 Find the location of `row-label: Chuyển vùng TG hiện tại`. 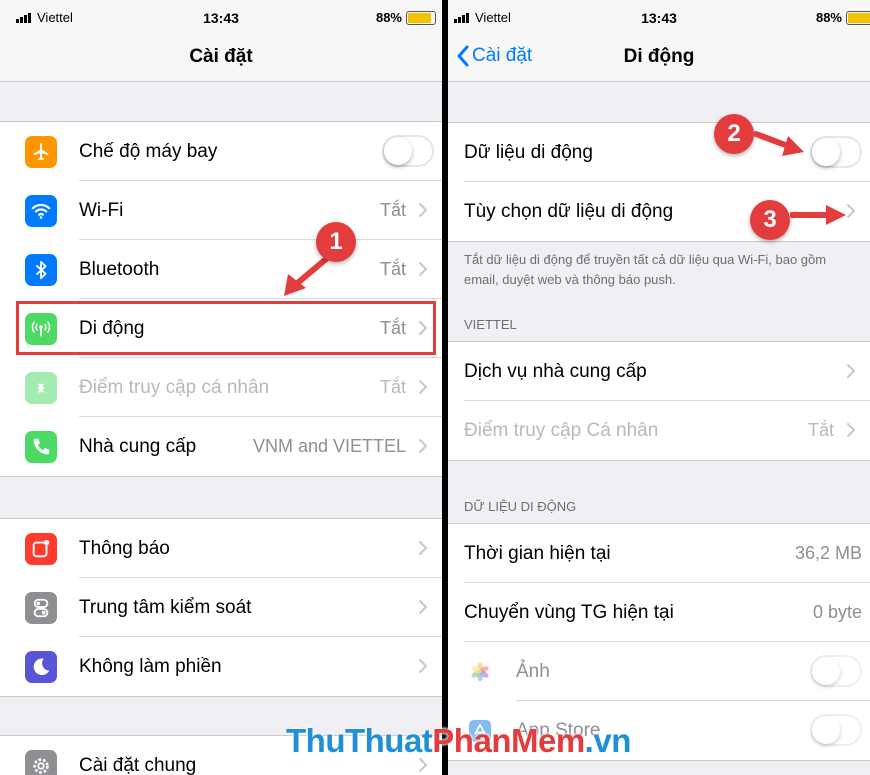

row-label: Chuyển vùng TG hiện tại is located at coordinates (569, 612).